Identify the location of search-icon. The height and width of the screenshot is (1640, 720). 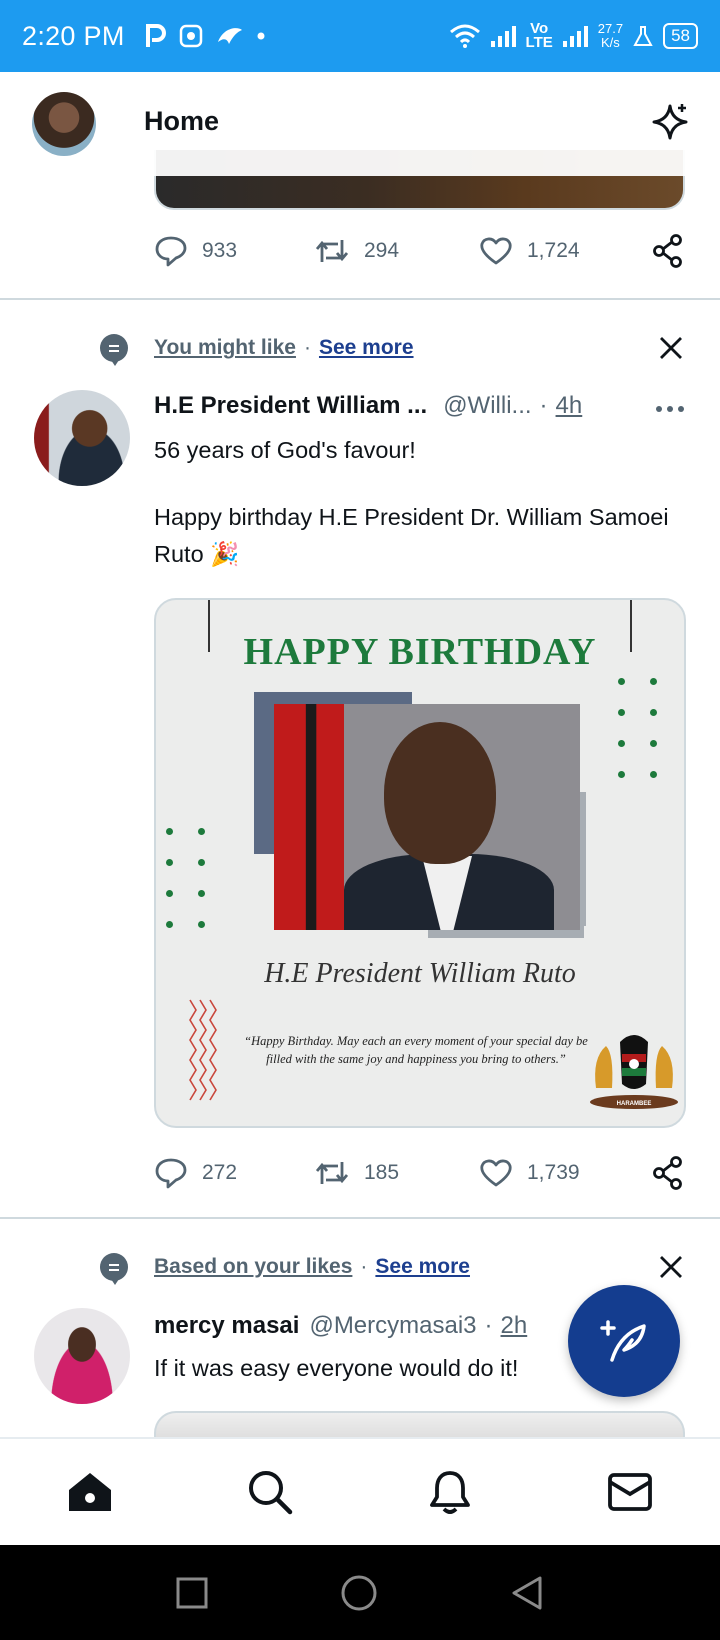
(271, 1493).